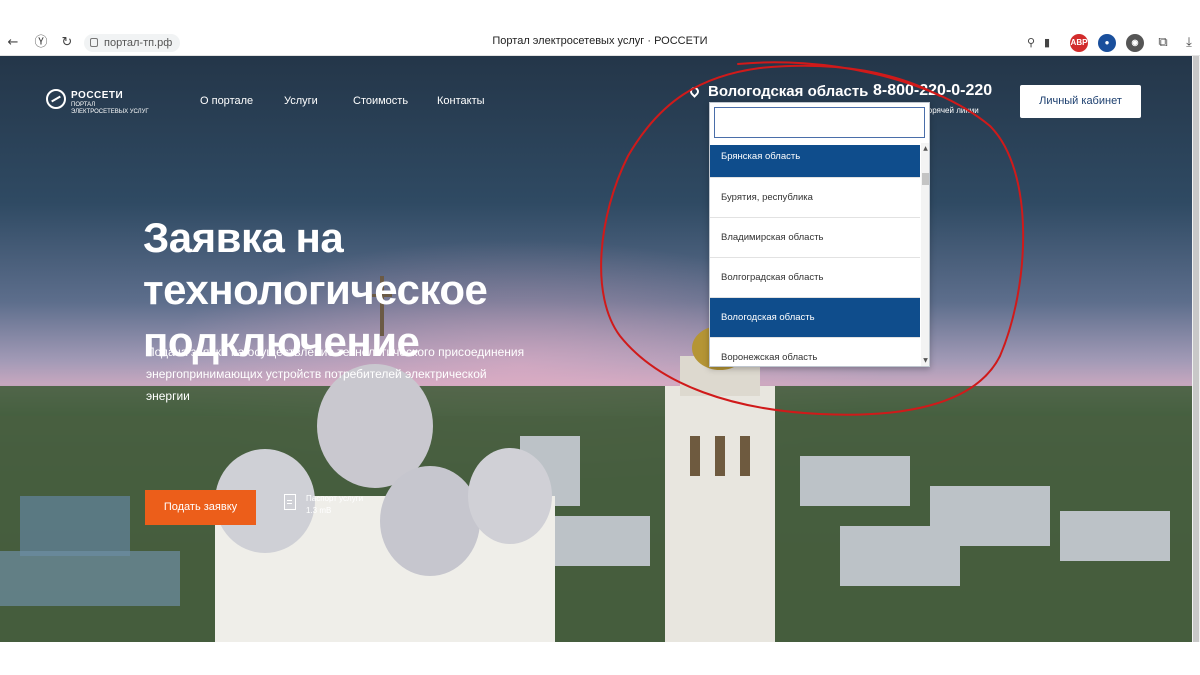 This screenshot has height=675, width=1200. I want to click on yandex-icon: Ⓨ, so click(41, 43).